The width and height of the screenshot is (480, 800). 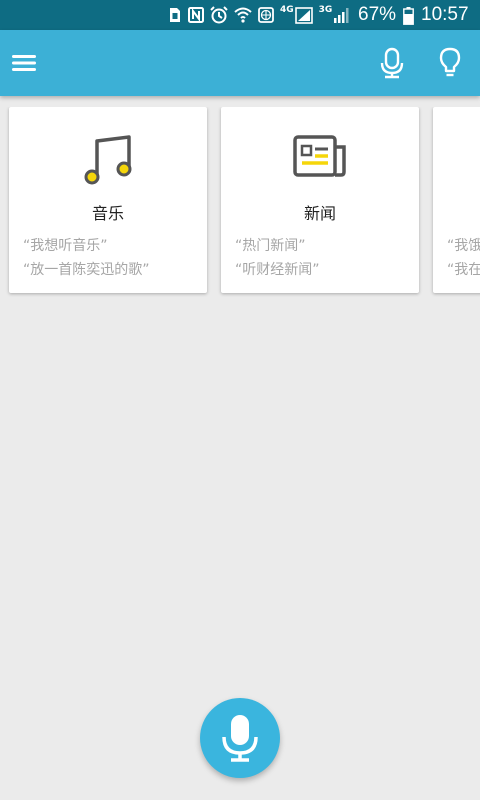 What do you see at coordinates (445, 14) in the screenshot?
I see `clock: 10:57` at bounding box center [445, 14].